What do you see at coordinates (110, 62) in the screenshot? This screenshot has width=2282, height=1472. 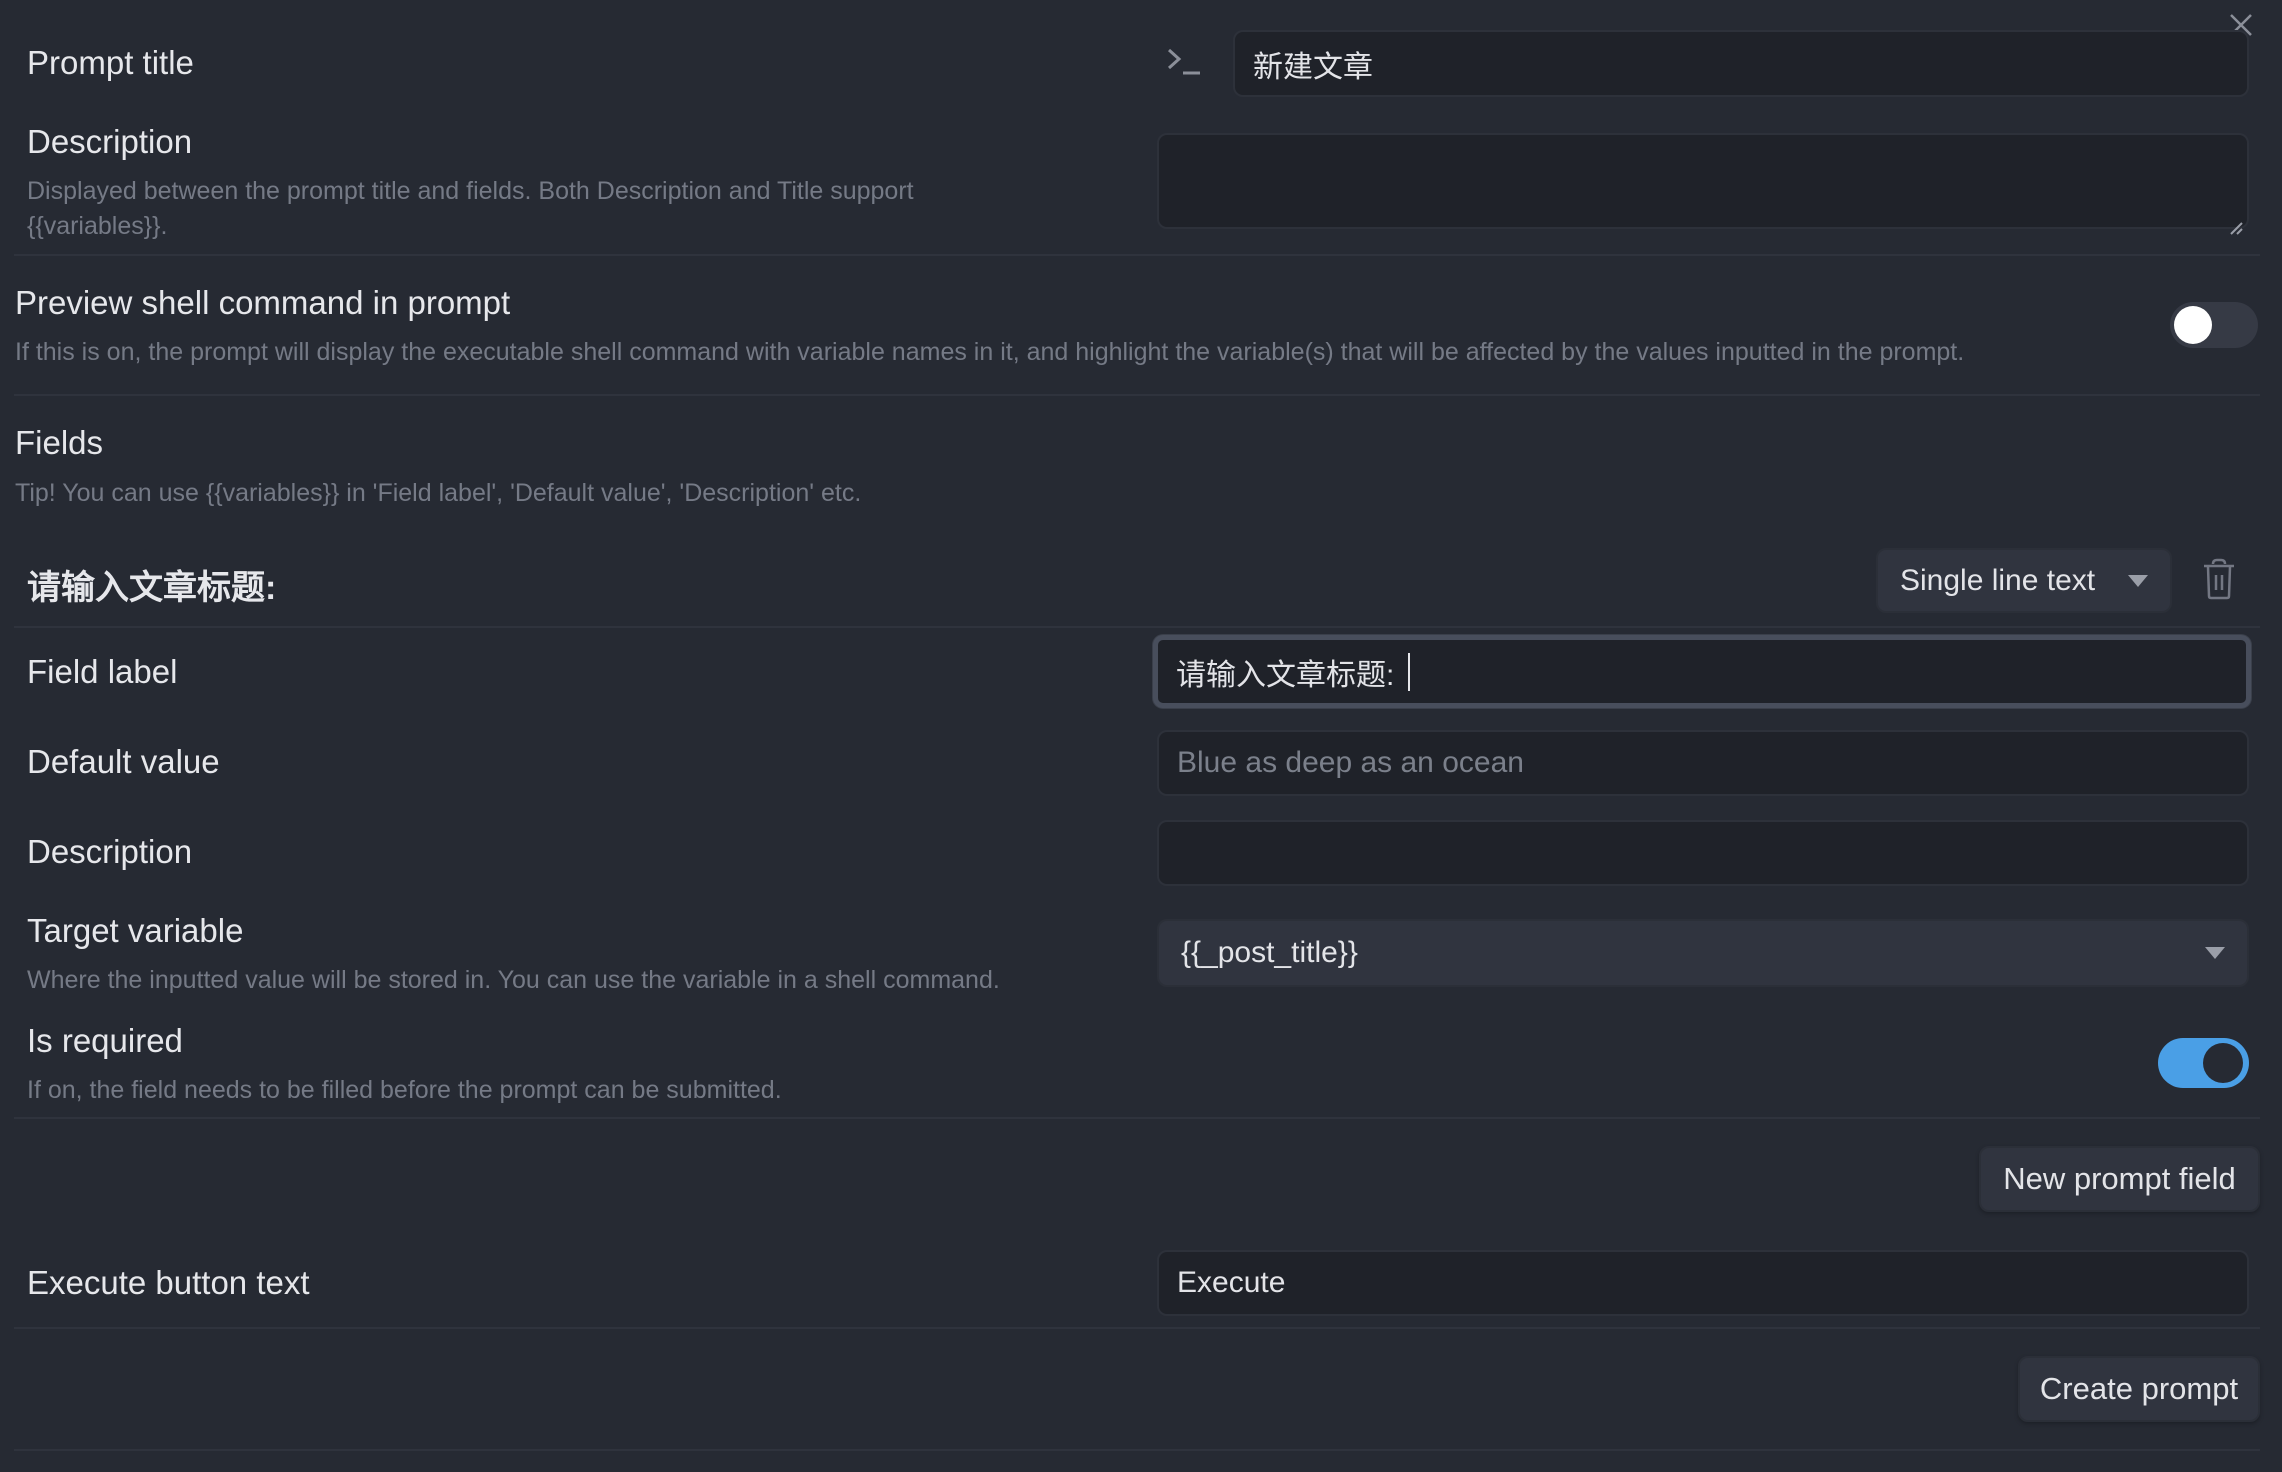 I see `prompt-title-label: Prompt title` at bounding box center [110, 62].